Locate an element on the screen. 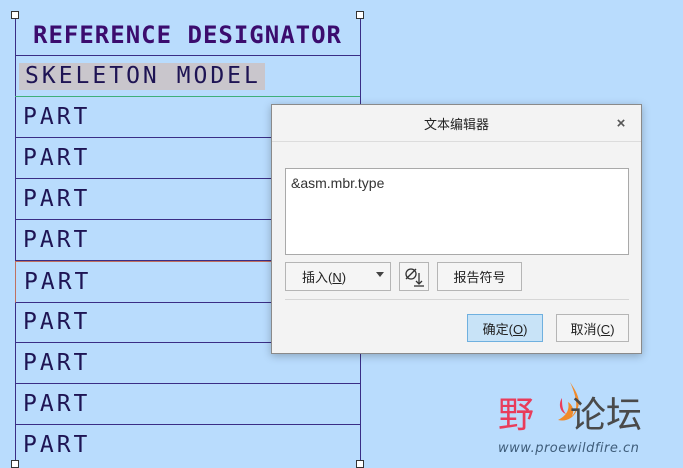  cancel-label: 取消(C) is located at coordinates (592, 329).